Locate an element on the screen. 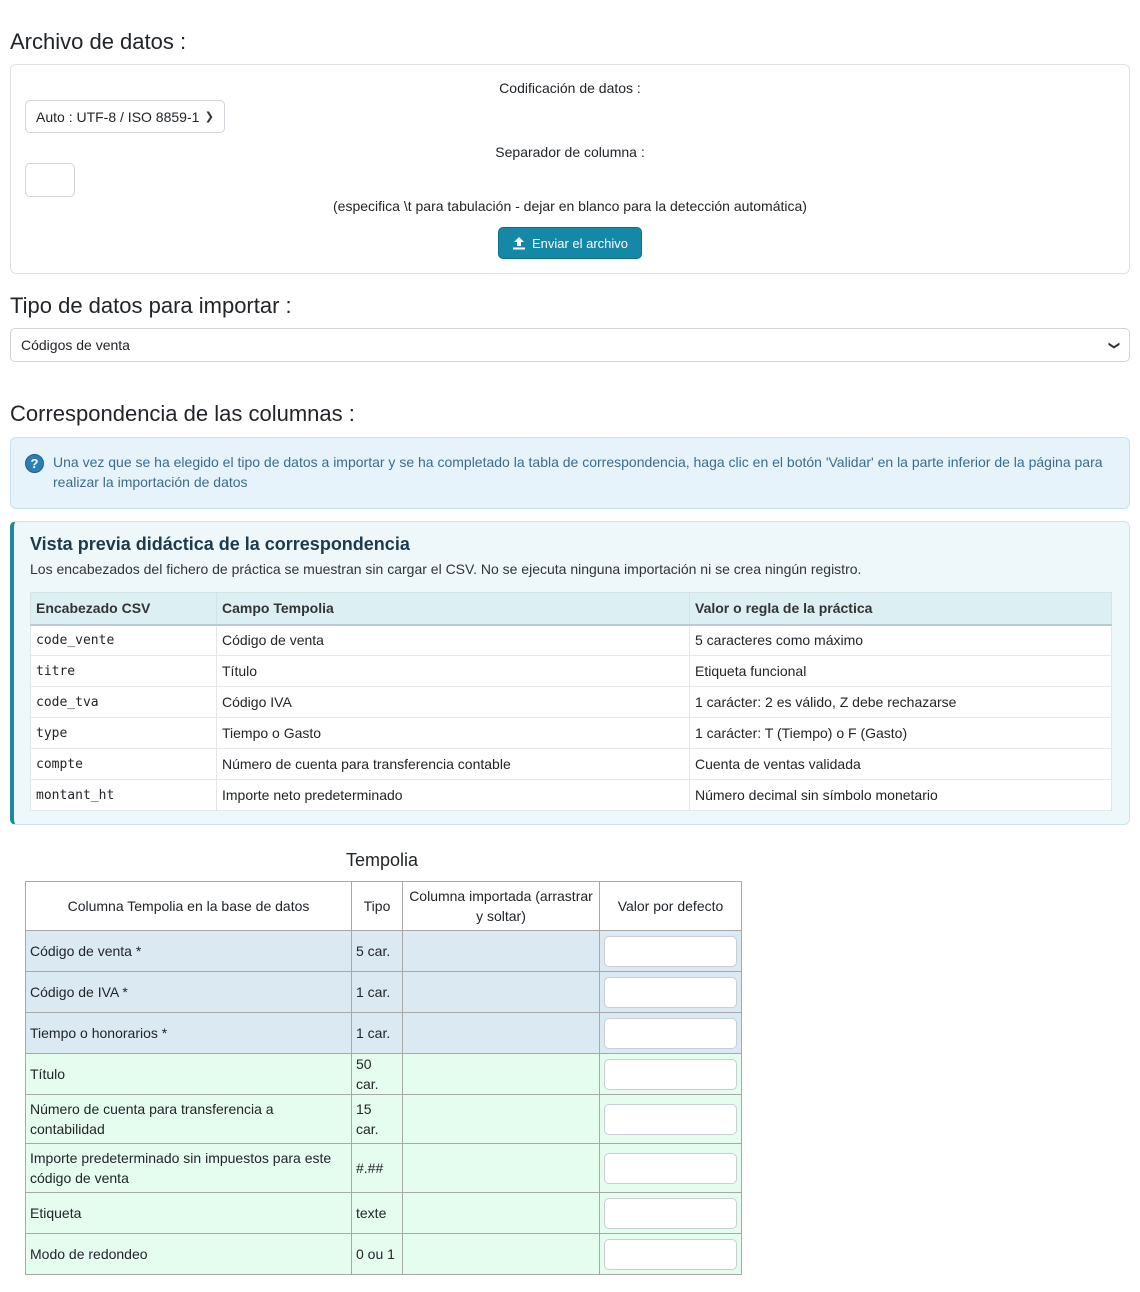 The image size is (1140, 1292). column-type: #.## is located at coordinates (377, 1168).